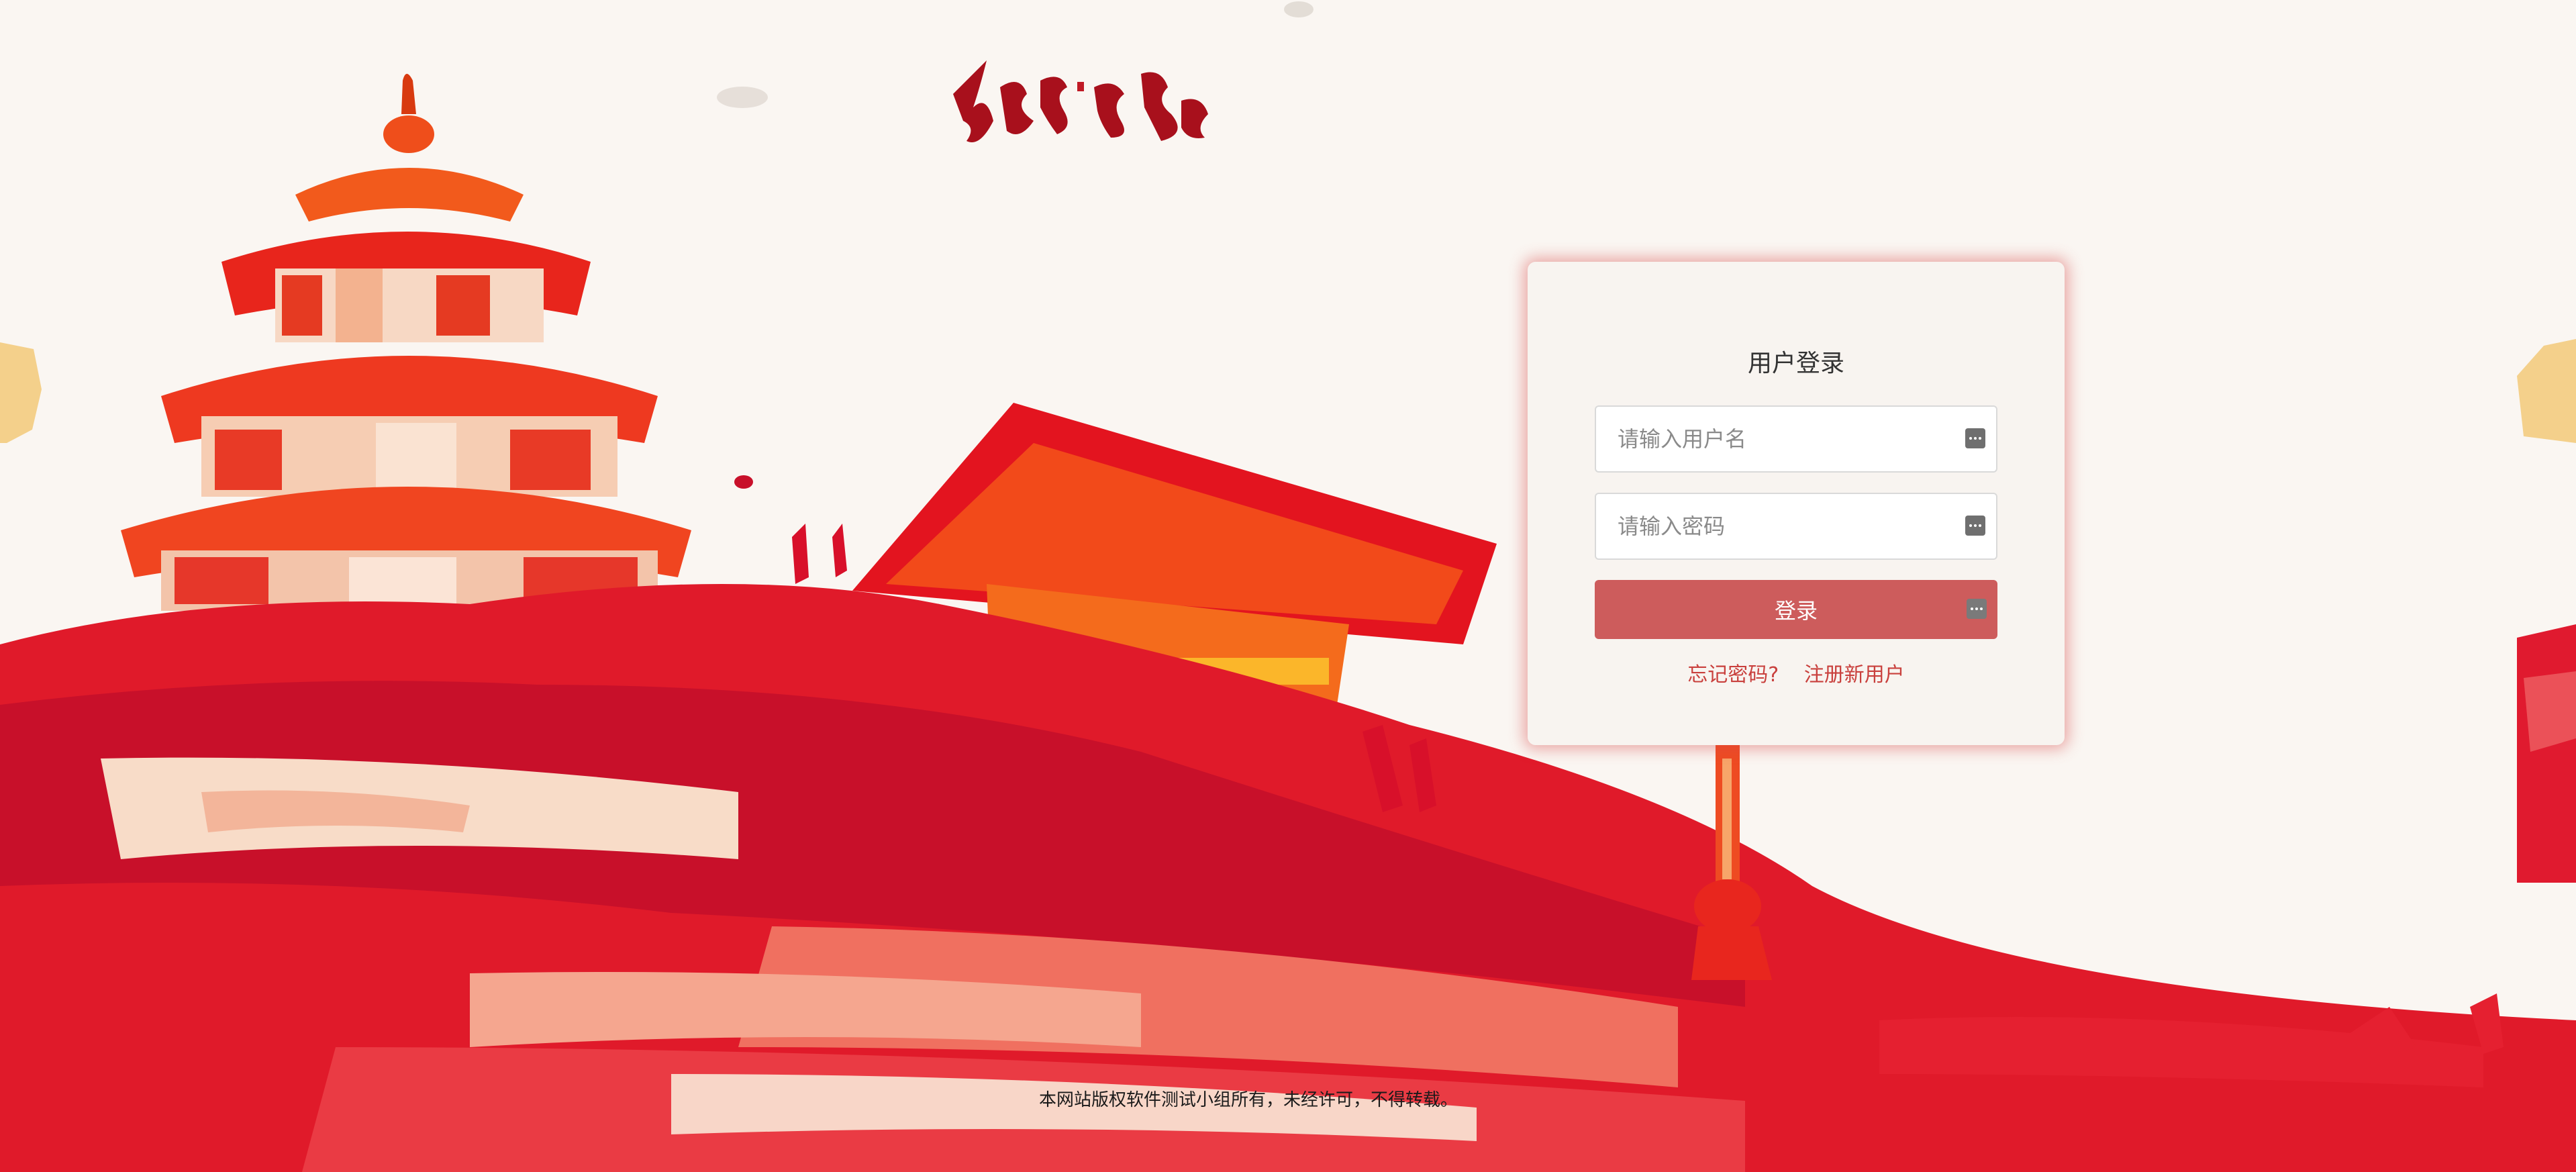  I want to click on username-input, so click(1777, 439).